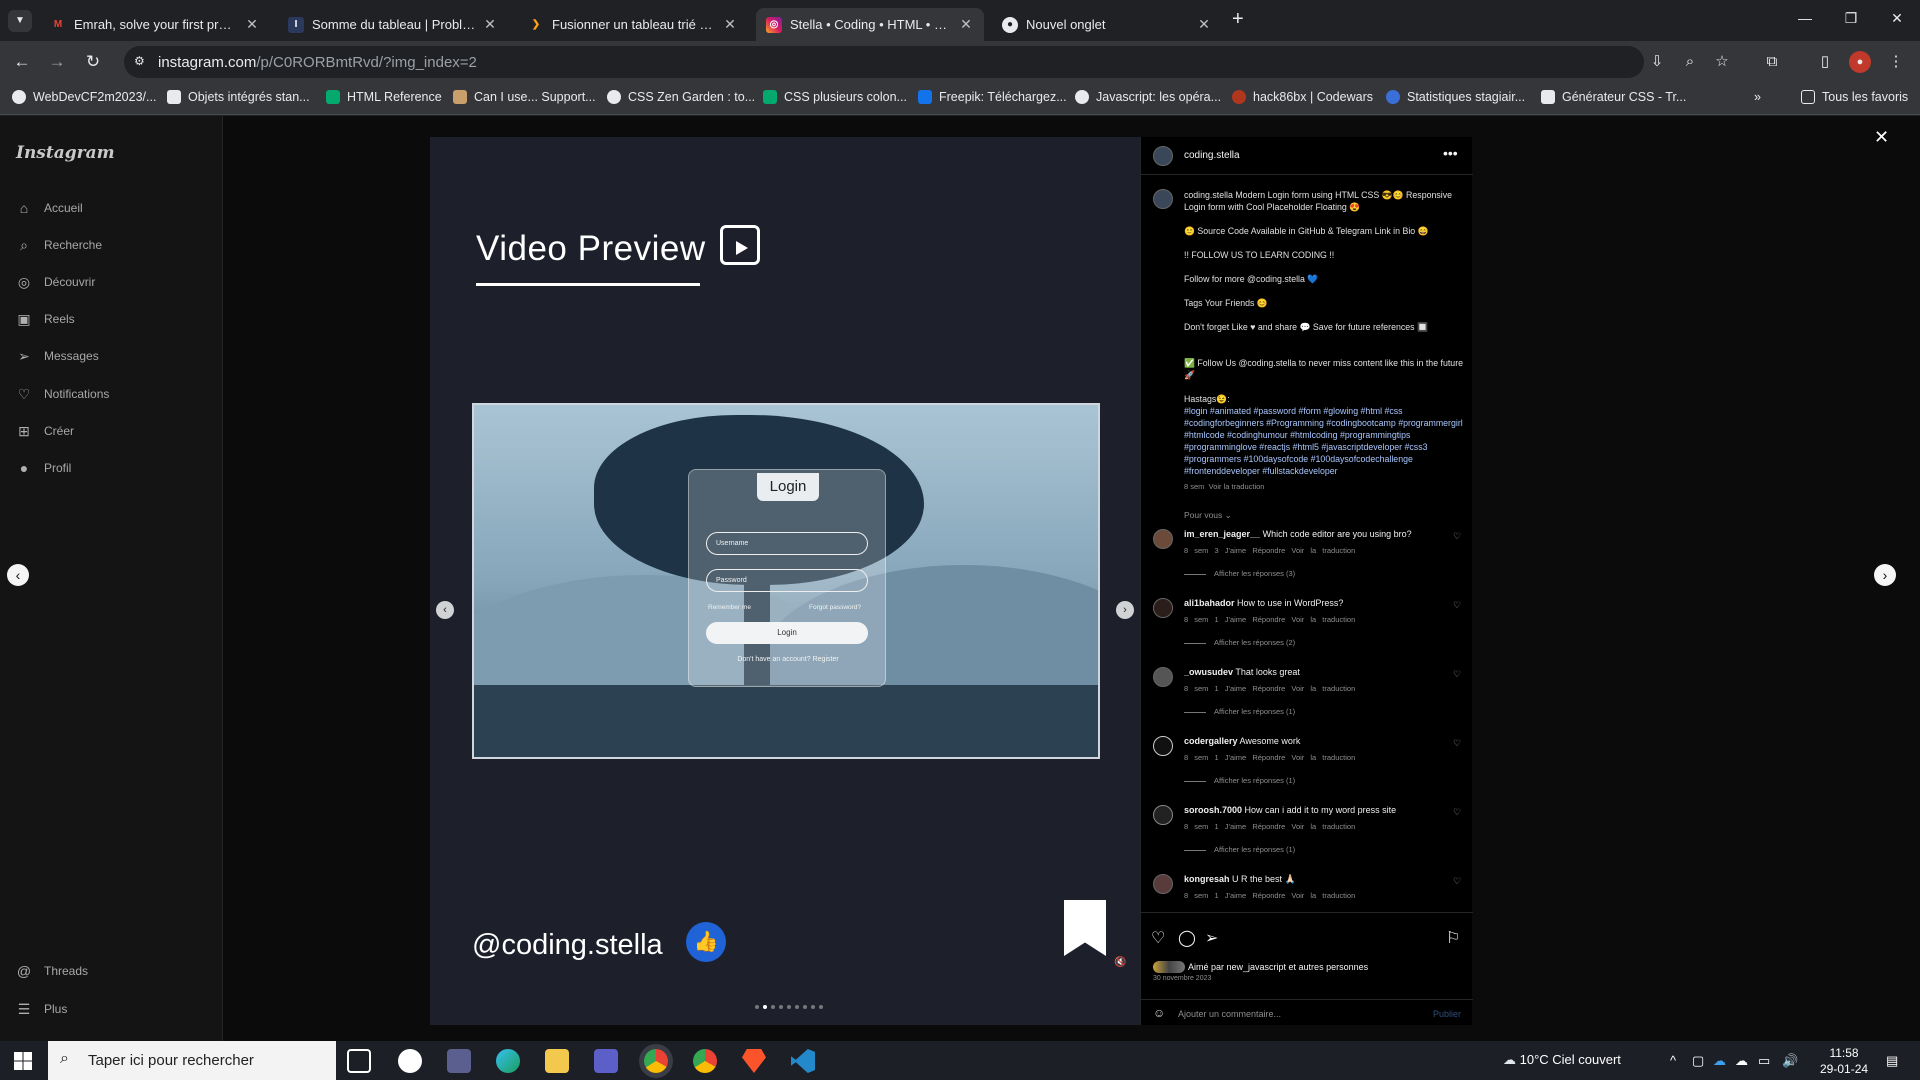  I want to click on star-icon: ☆, so click(1722, 62).